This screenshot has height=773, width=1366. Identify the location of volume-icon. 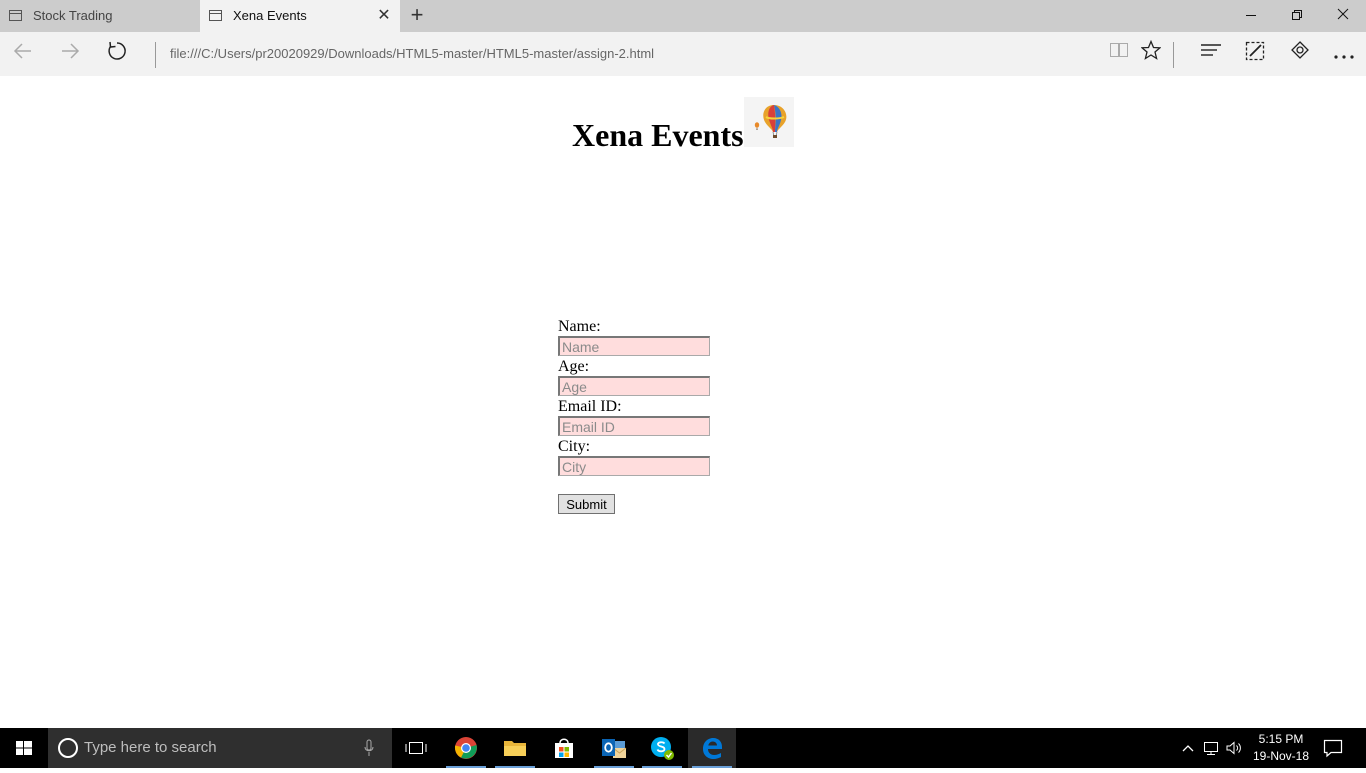
(1234, 748).